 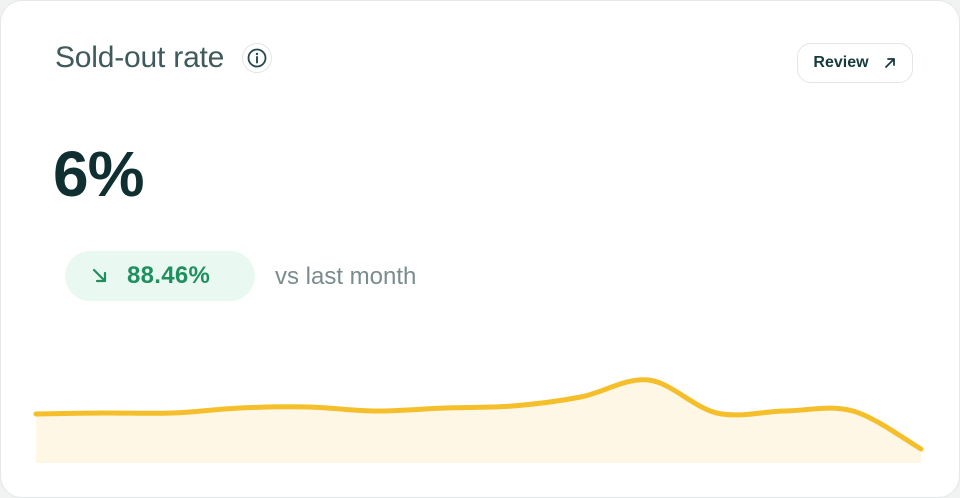 I want to click on info-icon, so click(x=257, y=58).